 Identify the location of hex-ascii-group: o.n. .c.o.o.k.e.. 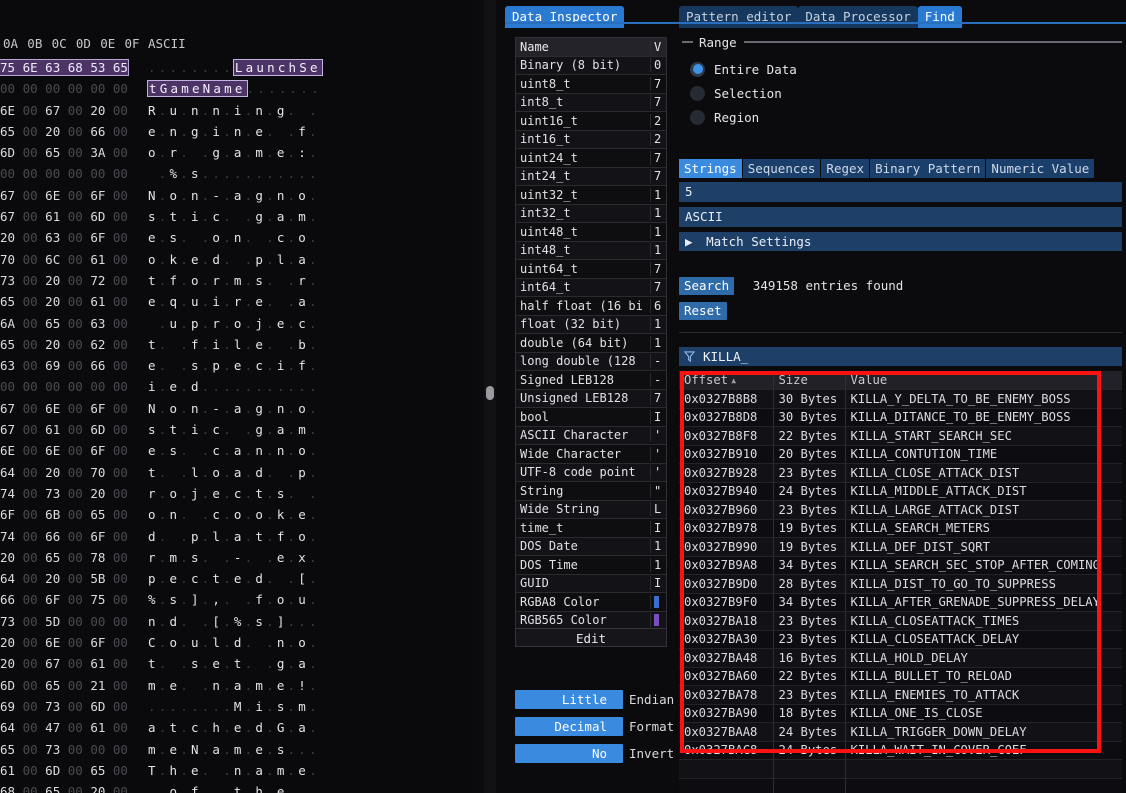
(234, 514).